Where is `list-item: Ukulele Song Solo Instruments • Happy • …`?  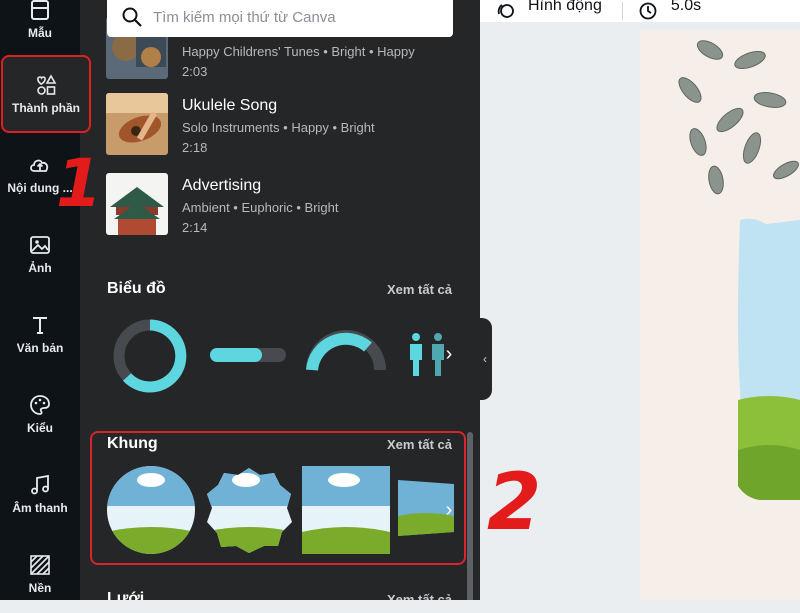
list-item: Ukulele Song Solo Instruments • Happy • … is located at coordinates (281, 124).